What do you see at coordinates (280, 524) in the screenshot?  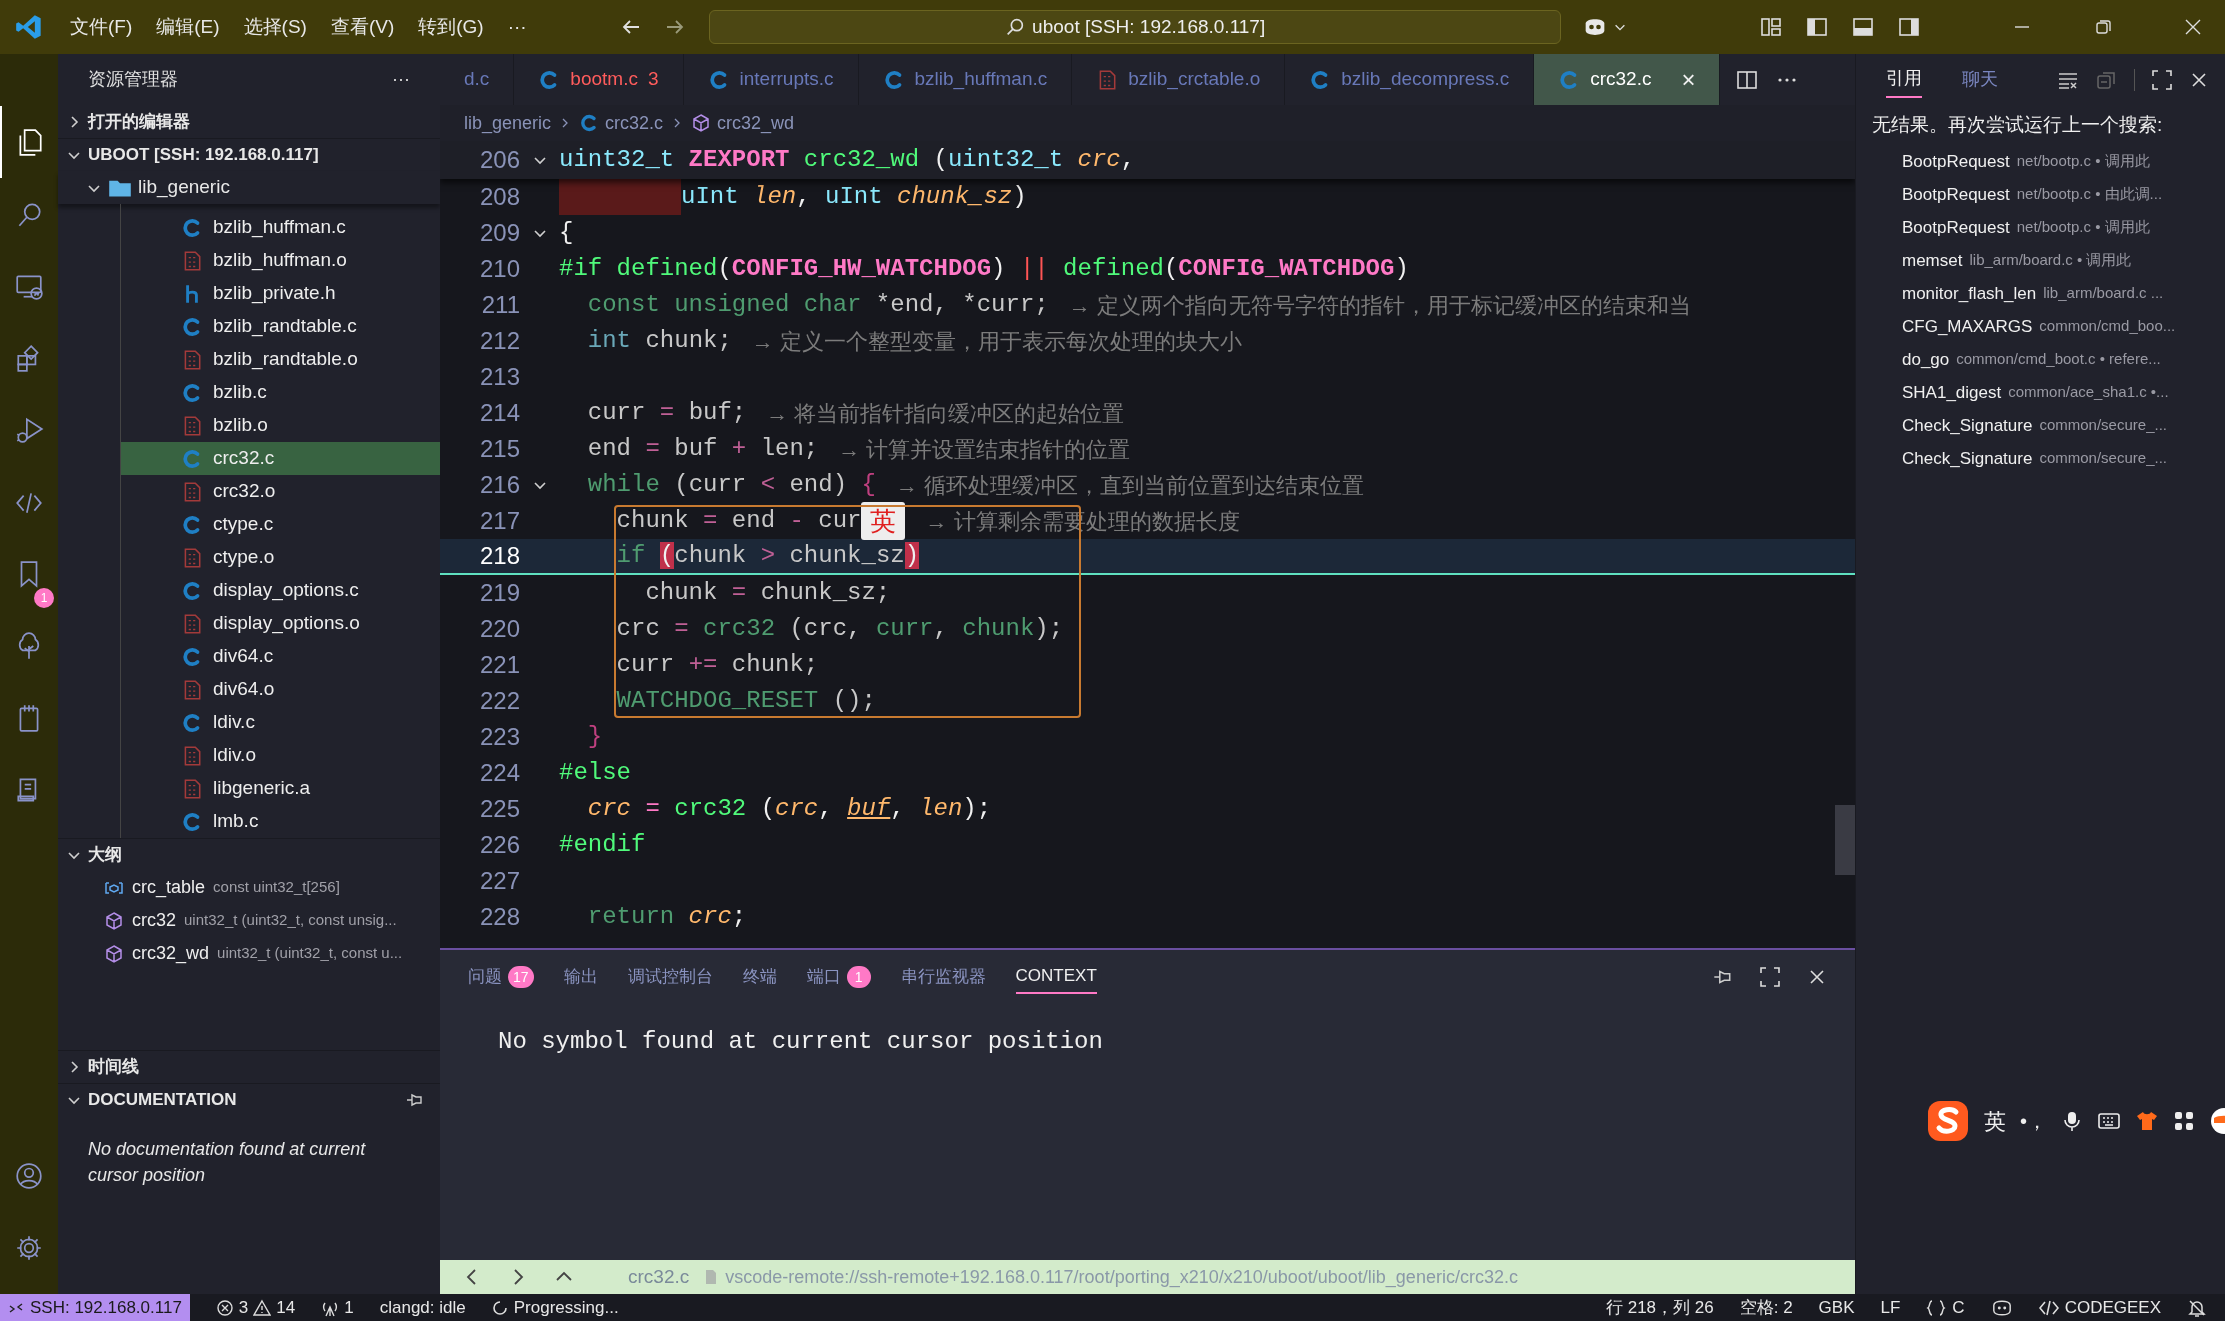 I see `file-item: ctype.c` at bounding box center [280, 524].